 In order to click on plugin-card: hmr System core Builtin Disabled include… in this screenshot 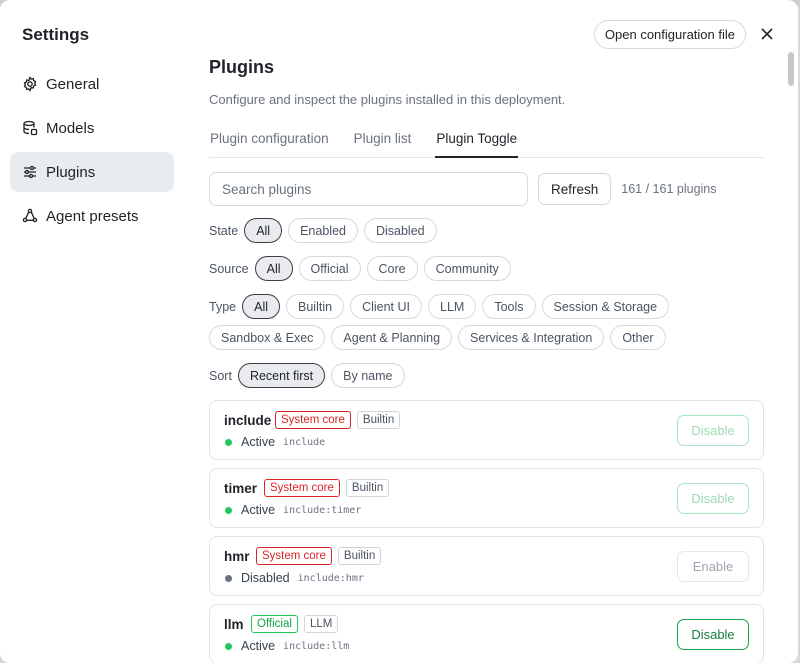, I will do `click(486, 566)`.